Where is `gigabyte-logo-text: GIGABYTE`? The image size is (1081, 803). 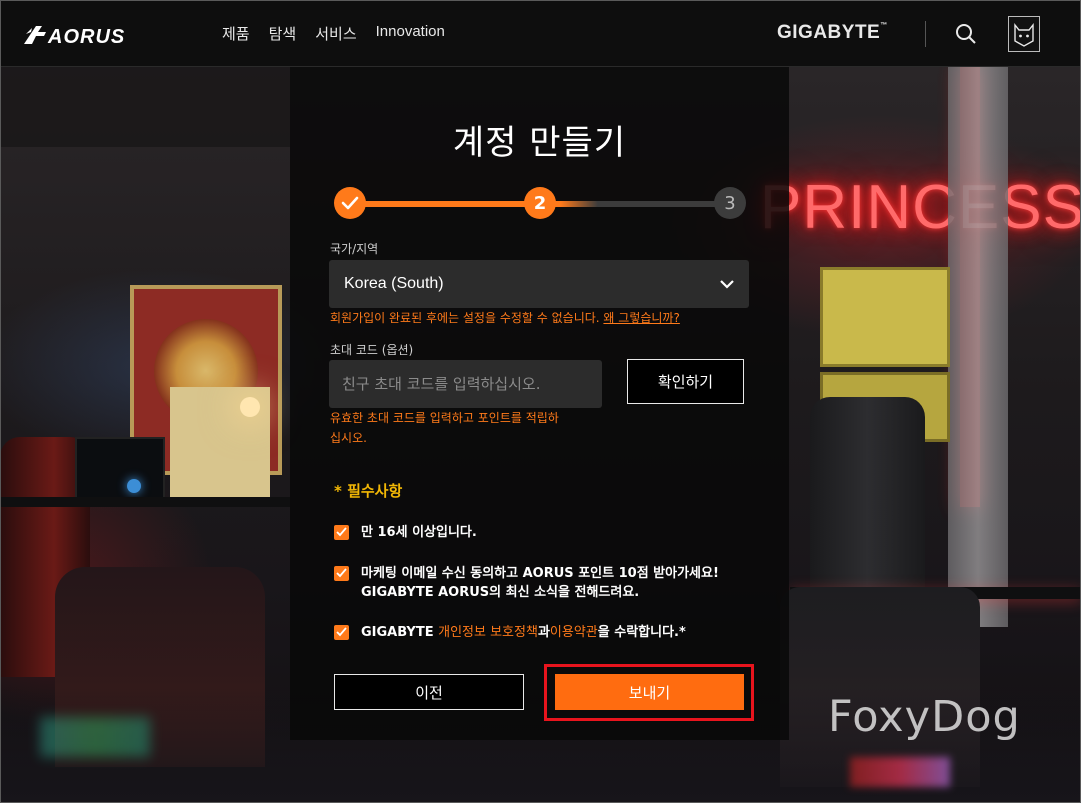 gigabyte-logo-text: GIGABYTE is located at coordinates (829, 32).